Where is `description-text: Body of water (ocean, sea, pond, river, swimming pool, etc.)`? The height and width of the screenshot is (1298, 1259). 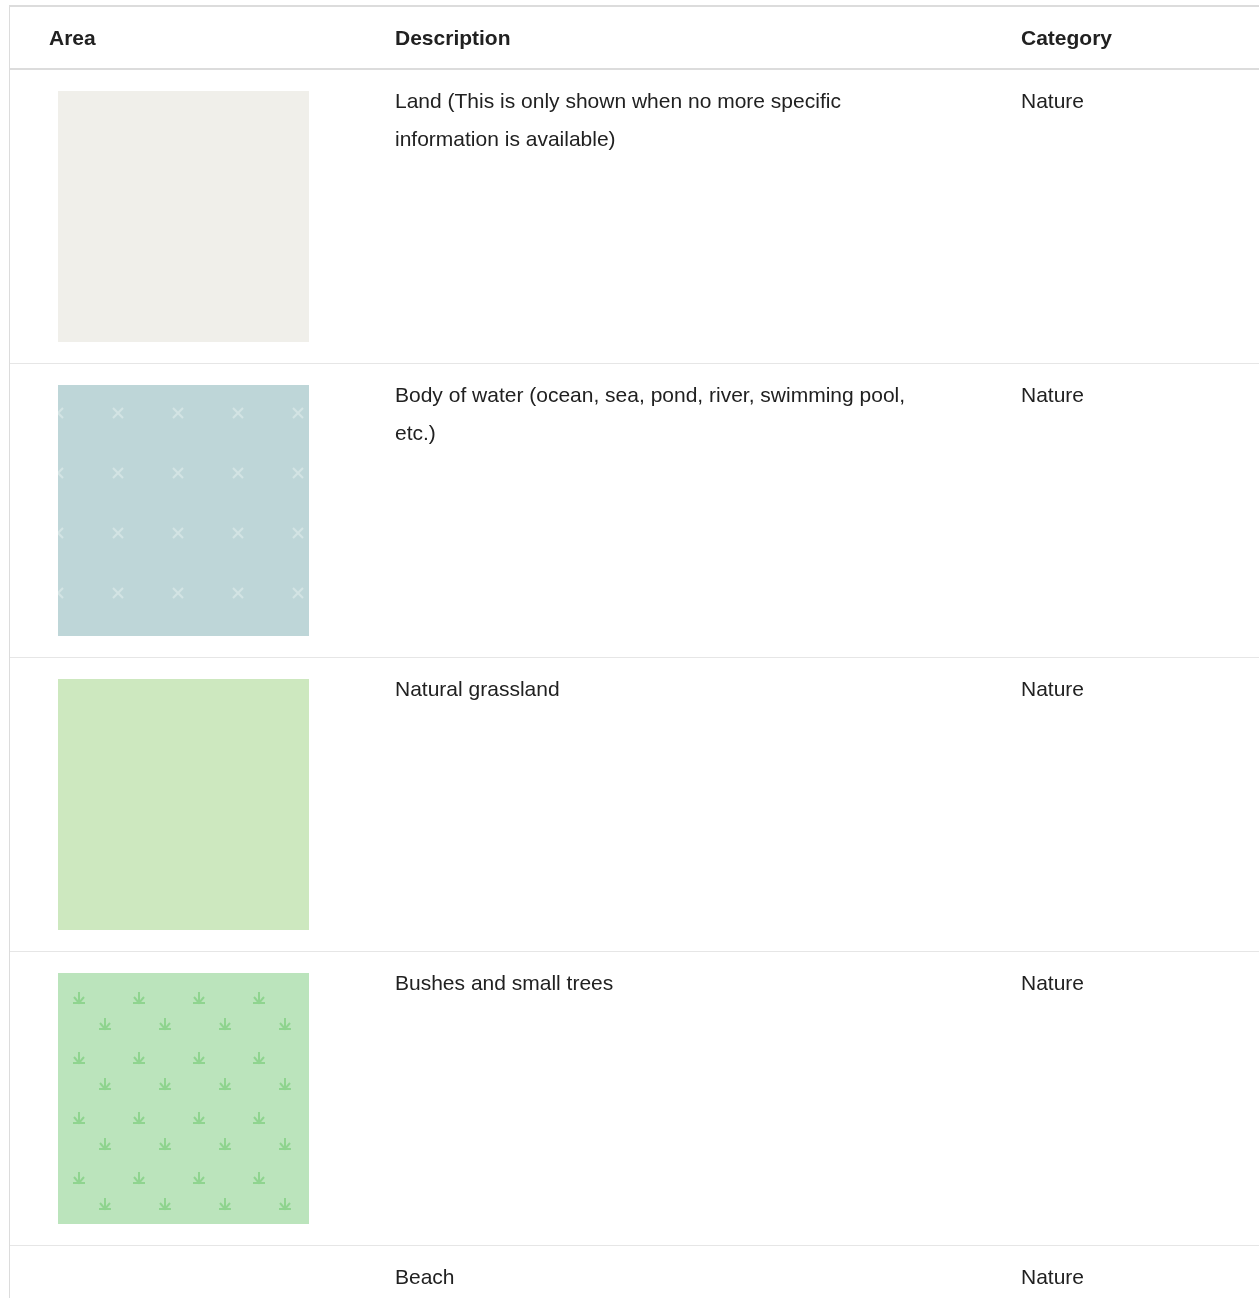
description-text: Body of water (ocean, sea, pond, river, swimming pool, etc.) is located at coordinates (650, 413).